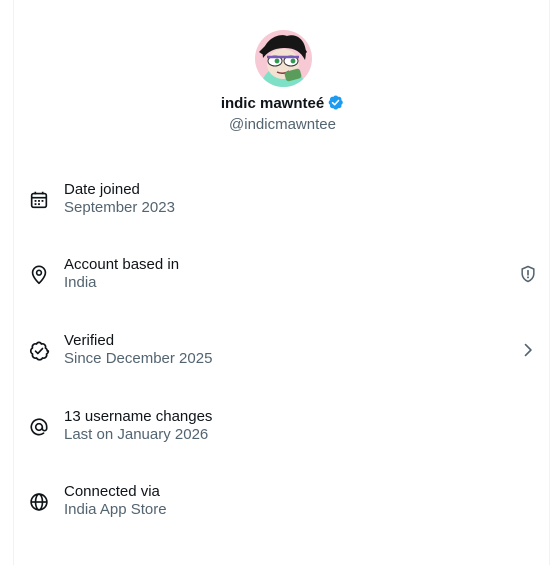  Describe the element at coordinates (282, 279) in the screenshot. I see `info-row-account-based-in: Account based in India` at that location.